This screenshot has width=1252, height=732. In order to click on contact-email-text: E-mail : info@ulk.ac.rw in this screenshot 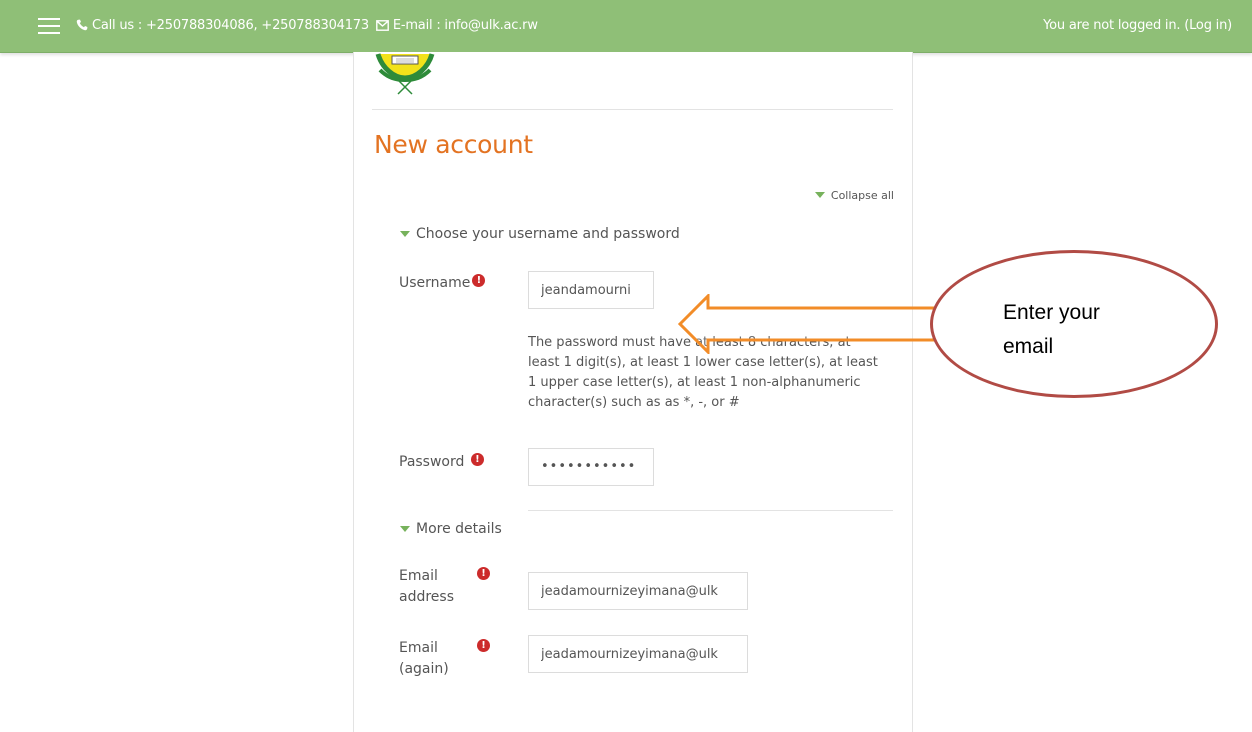, I will do `click(465, 25)`.